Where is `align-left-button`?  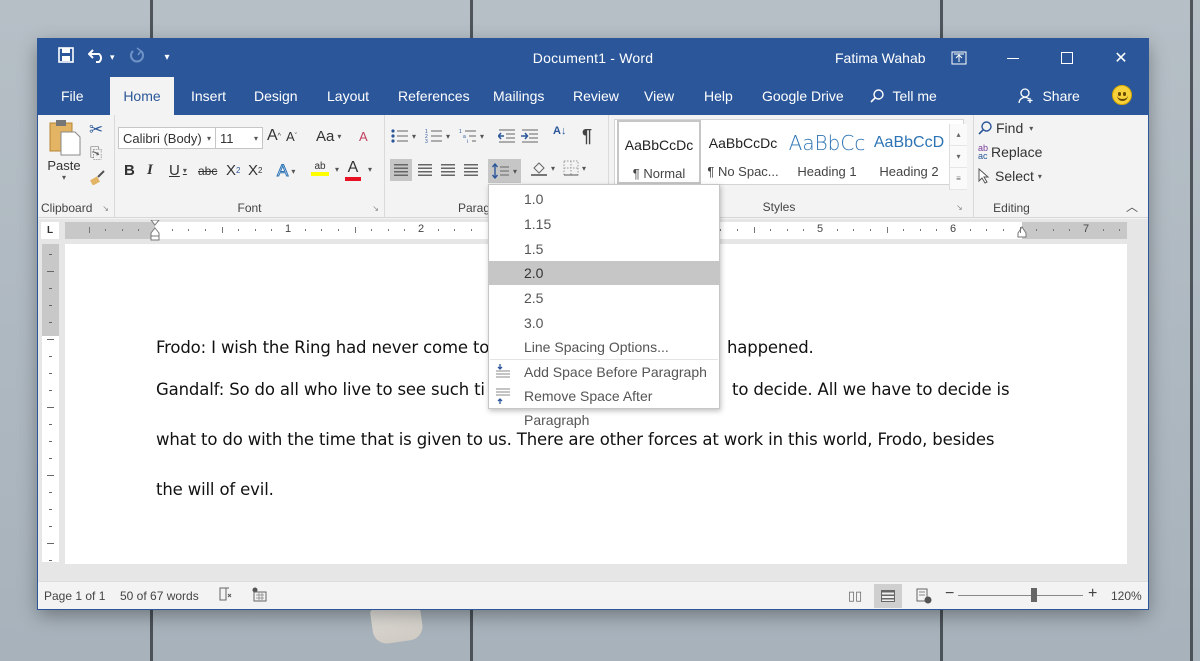 align-left-button is located at coordinates (401, 170).